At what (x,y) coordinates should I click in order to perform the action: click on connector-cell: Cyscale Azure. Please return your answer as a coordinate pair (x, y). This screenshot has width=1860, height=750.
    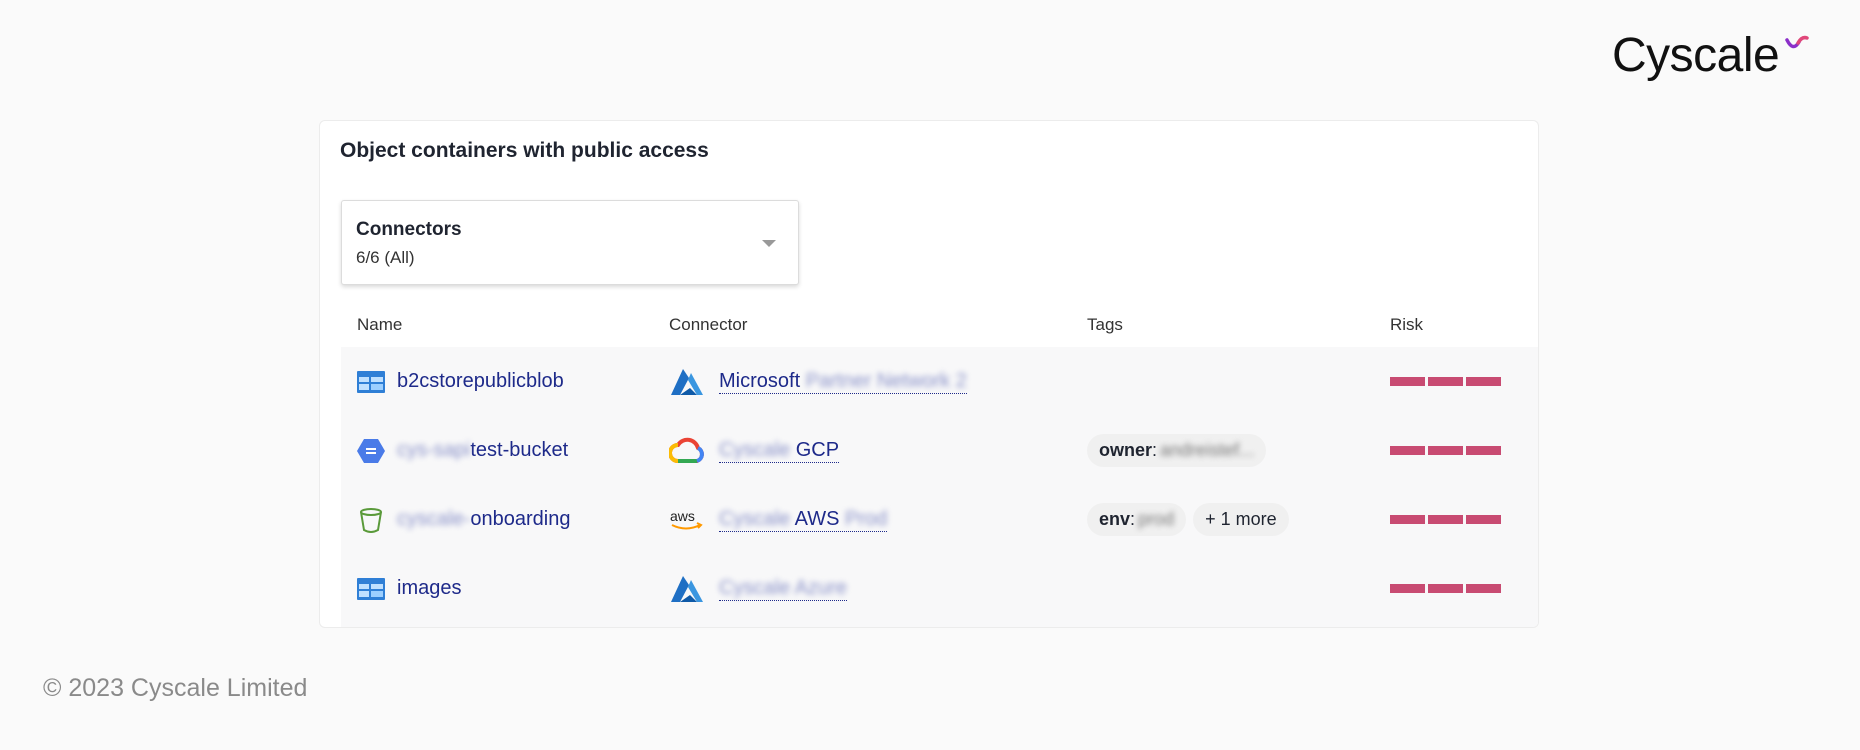
    Looking at the image, I should click on (758, 588).